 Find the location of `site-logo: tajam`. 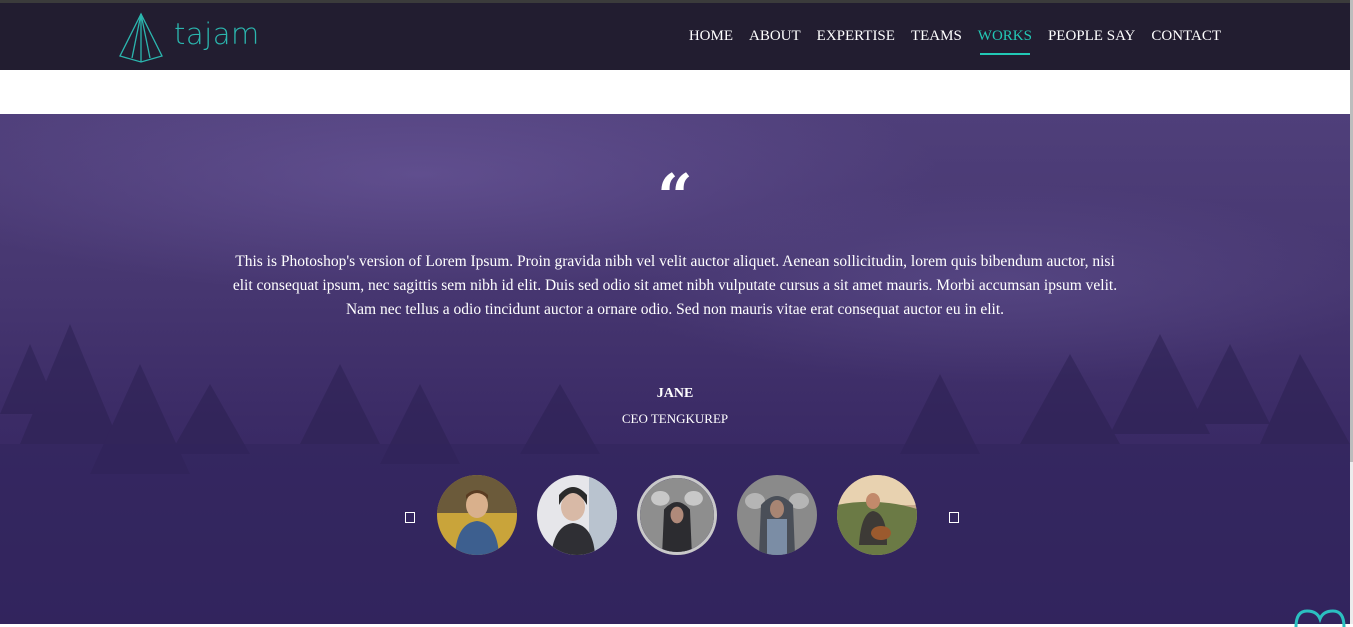

site-logo: tajam is located at coordinates (189, 38).